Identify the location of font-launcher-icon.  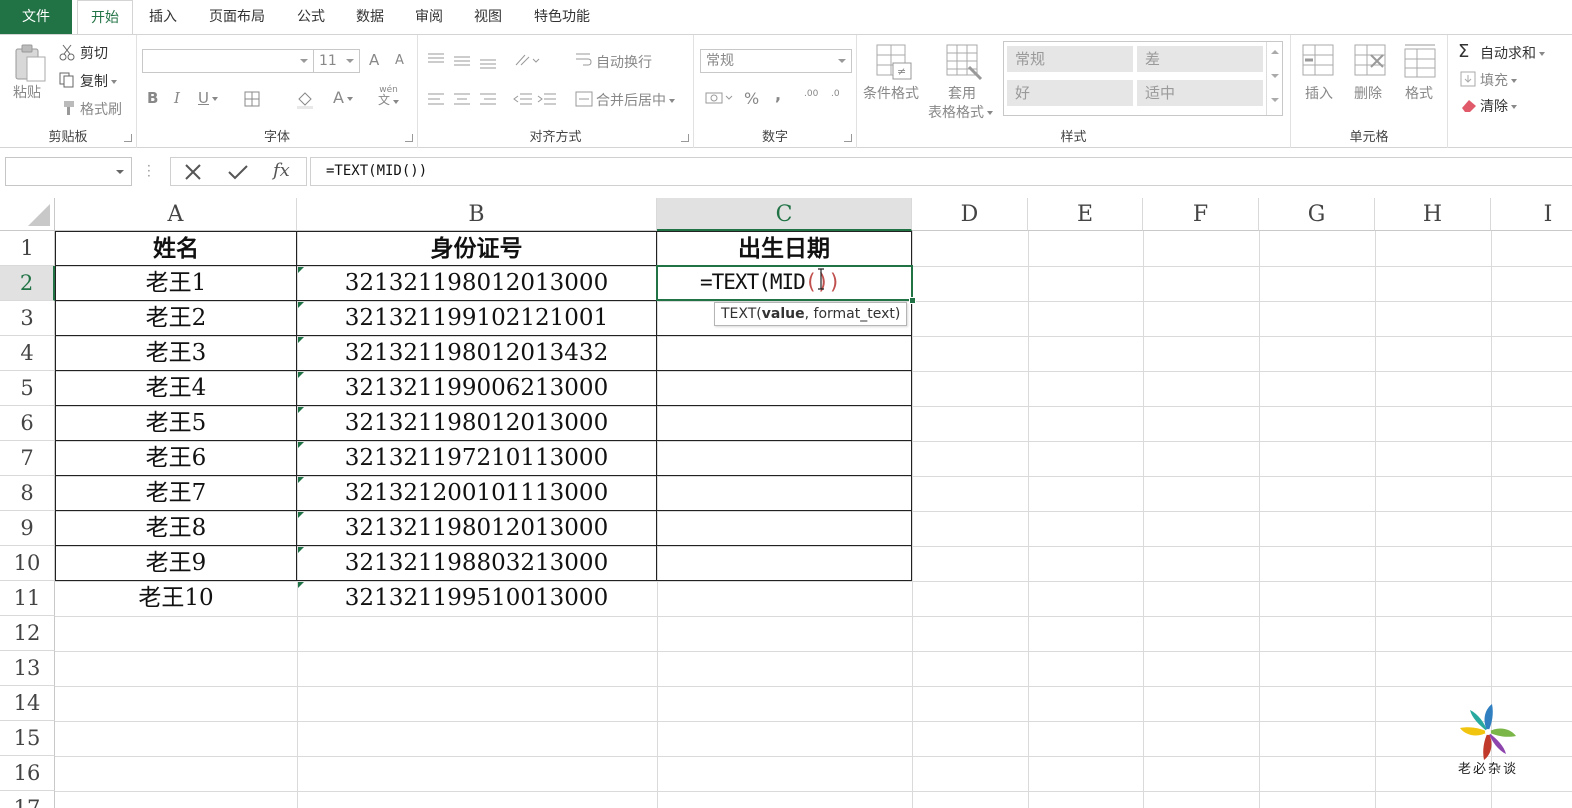
(409, 138).